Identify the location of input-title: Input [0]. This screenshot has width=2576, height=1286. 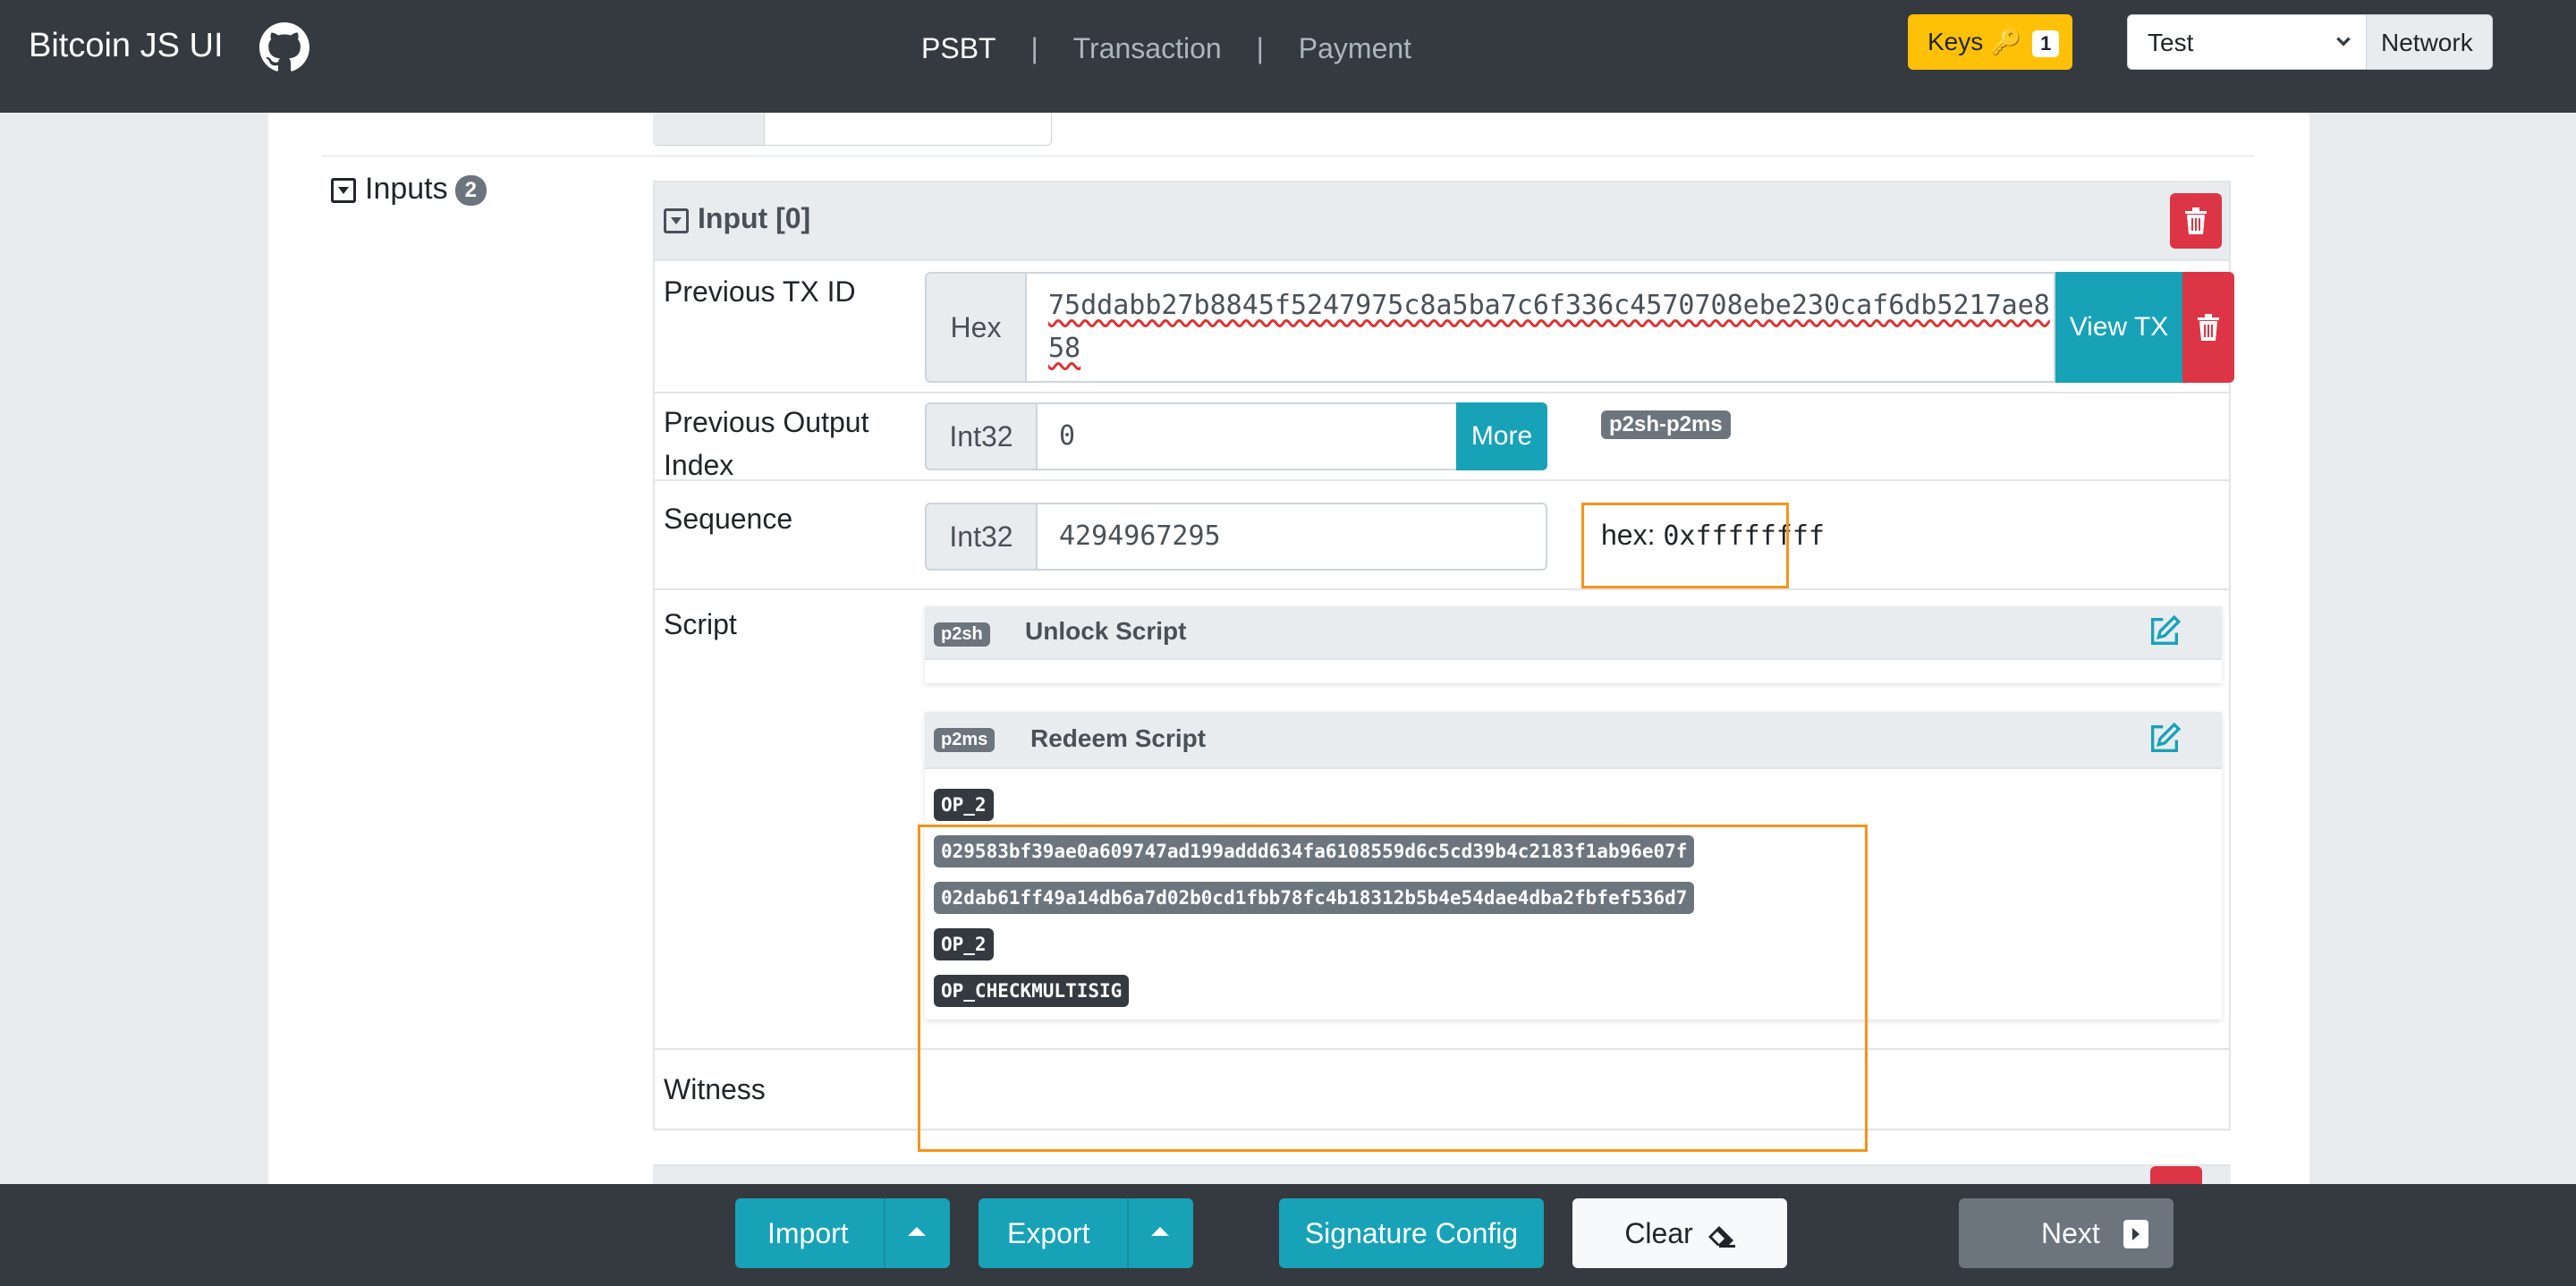
(754, 218).